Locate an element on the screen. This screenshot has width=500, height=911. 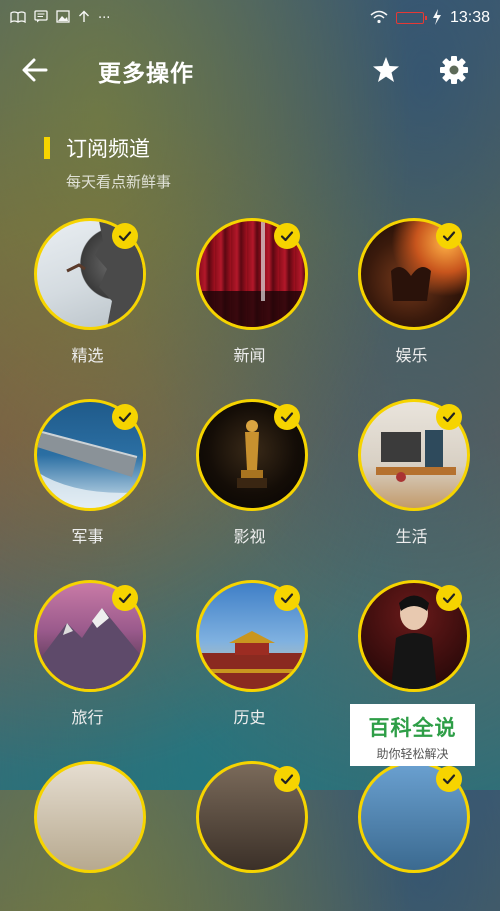
favorite-button is located at coordinates (386, 70).